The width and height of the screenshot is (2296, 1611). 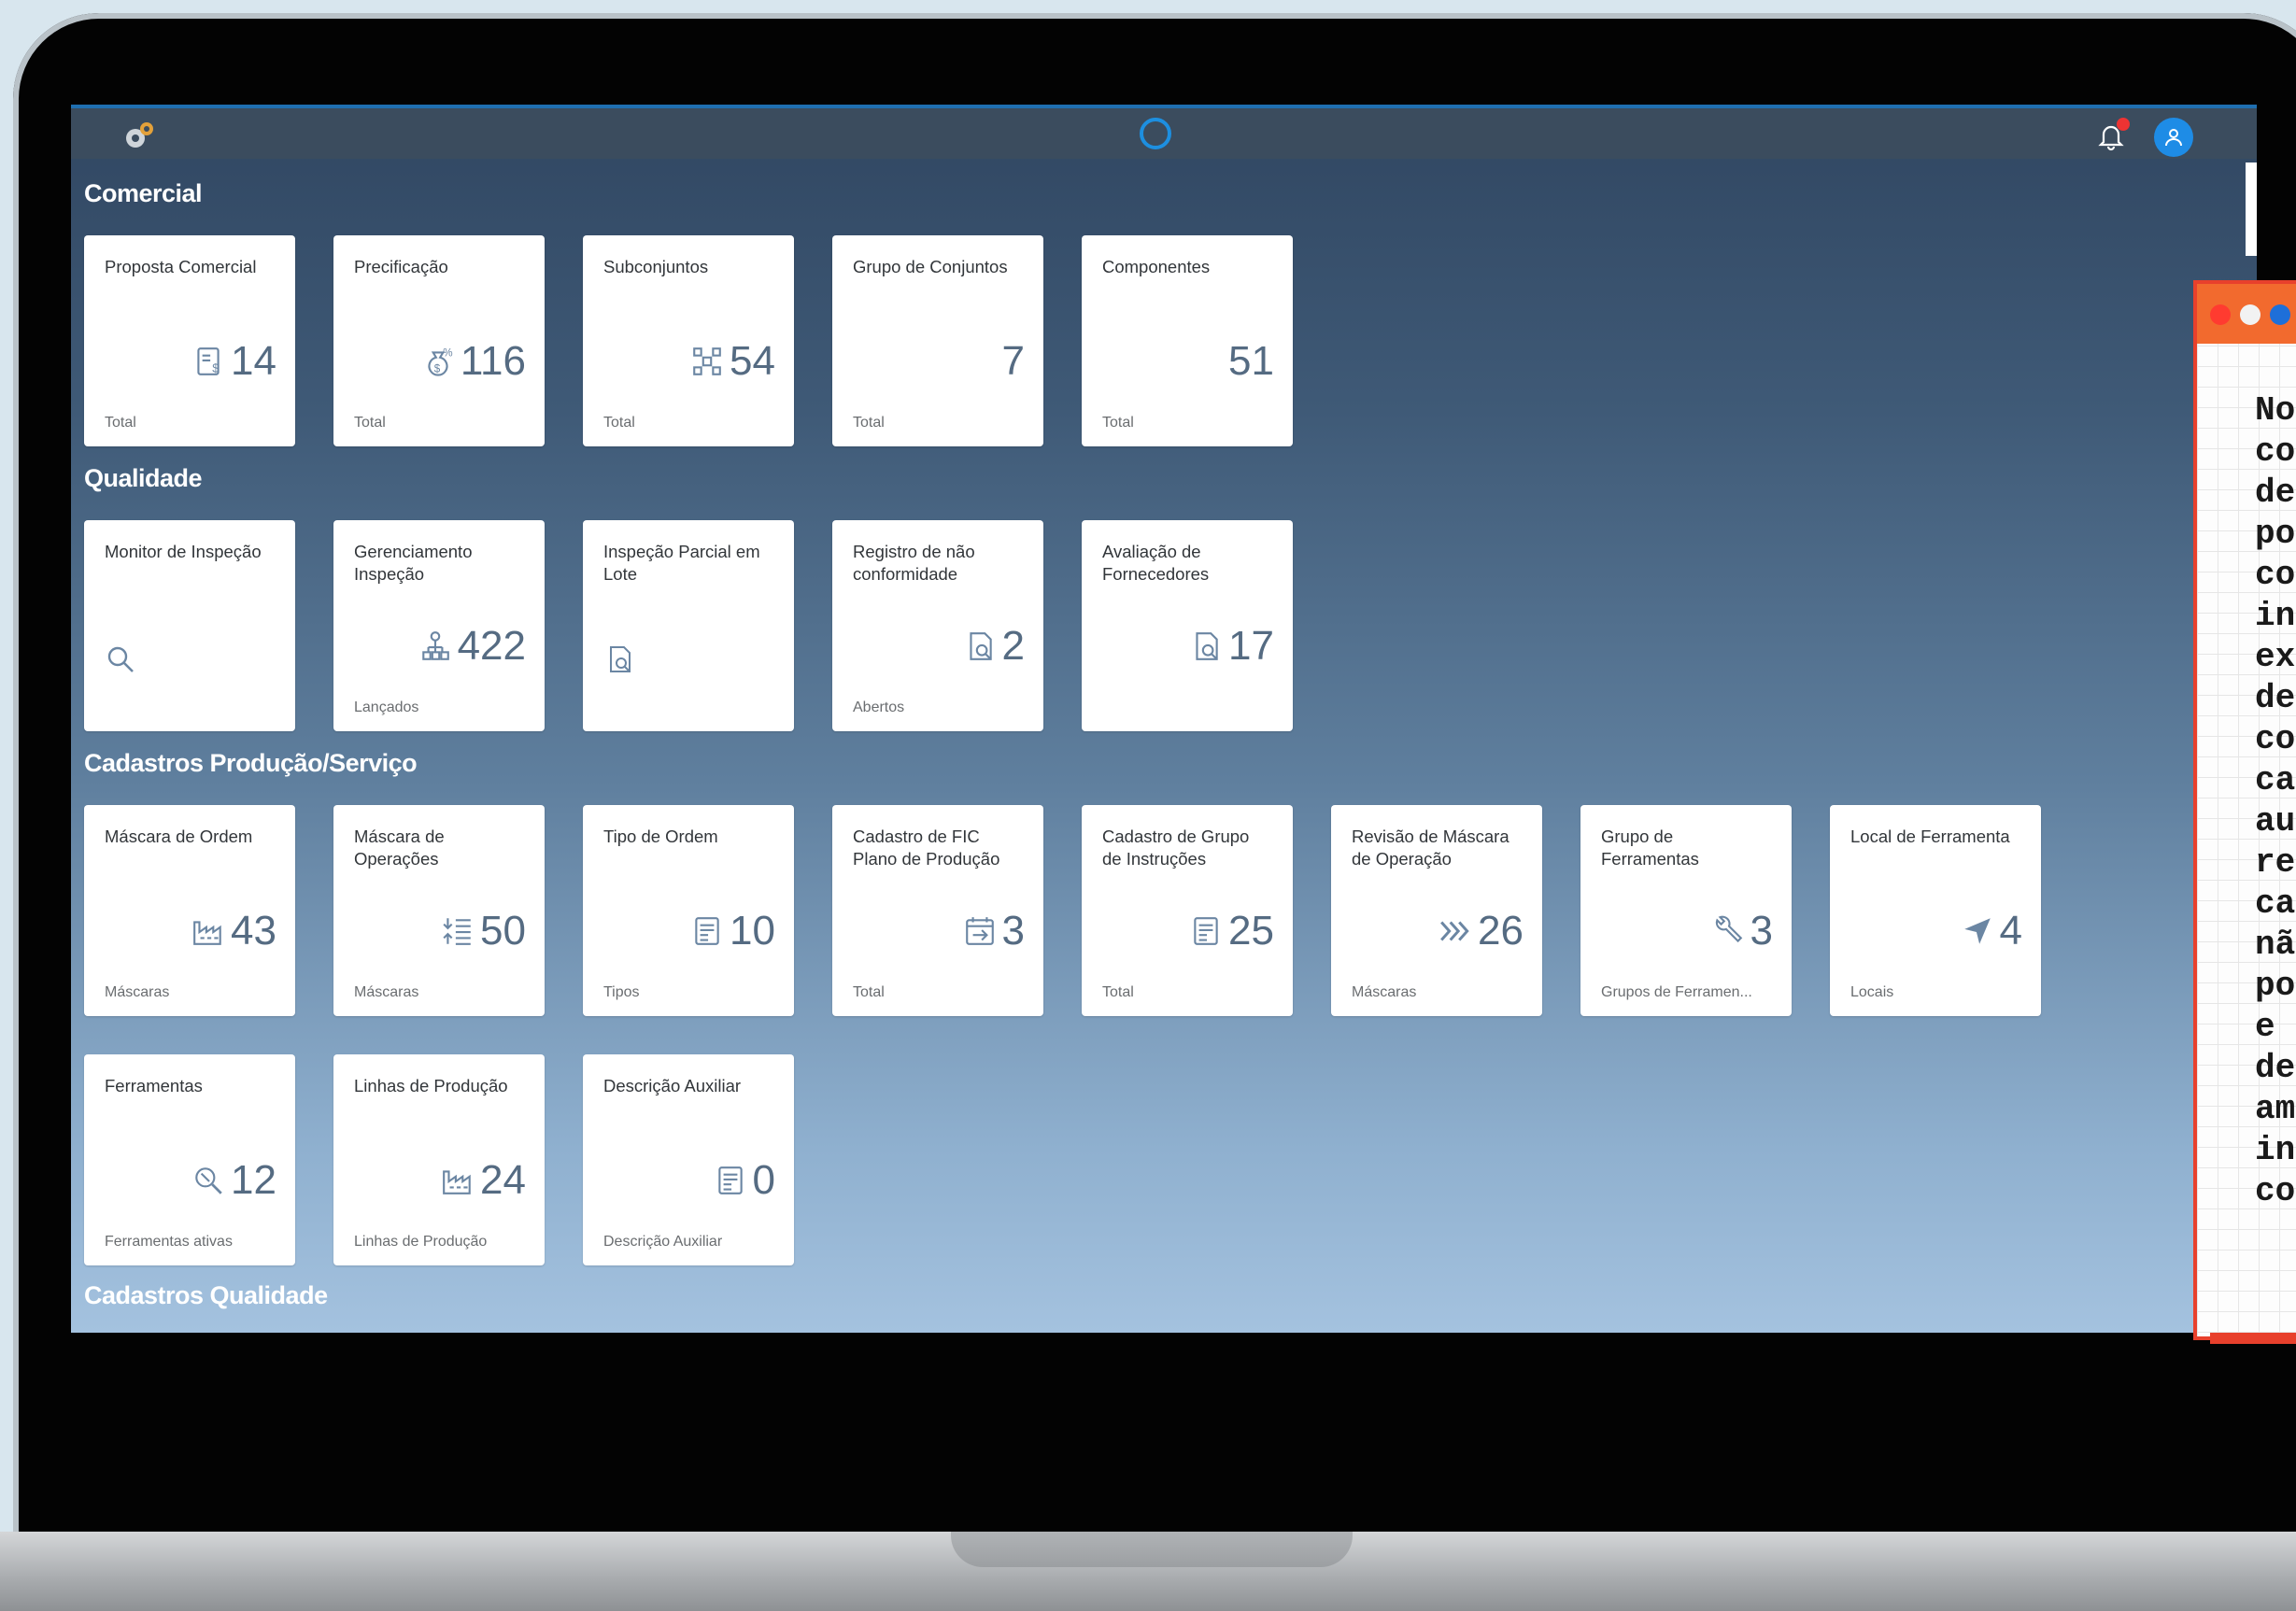 What do you see at coordinates (1013, 646) in the screenshot?
I see `tile-value: 2` at bounding box center [1013, 646].